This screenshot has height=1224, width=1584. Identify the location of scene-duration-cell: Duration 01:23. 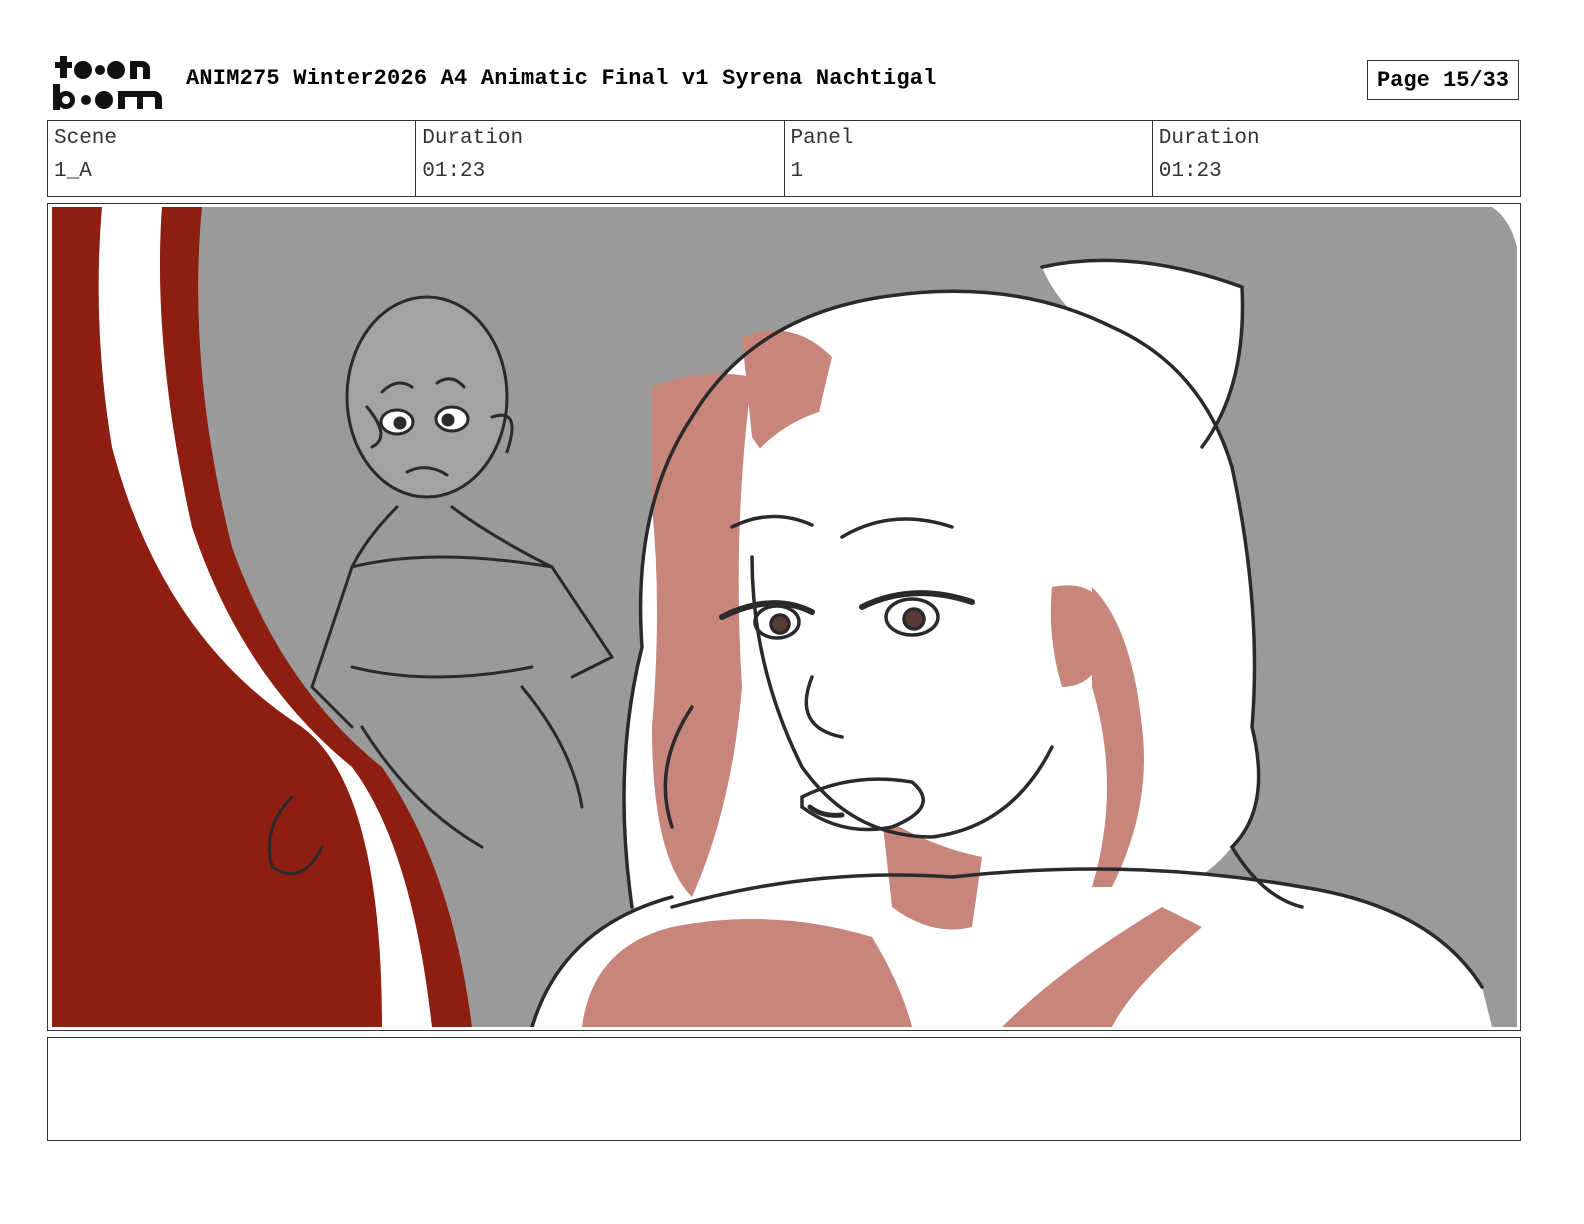
(600, 158).